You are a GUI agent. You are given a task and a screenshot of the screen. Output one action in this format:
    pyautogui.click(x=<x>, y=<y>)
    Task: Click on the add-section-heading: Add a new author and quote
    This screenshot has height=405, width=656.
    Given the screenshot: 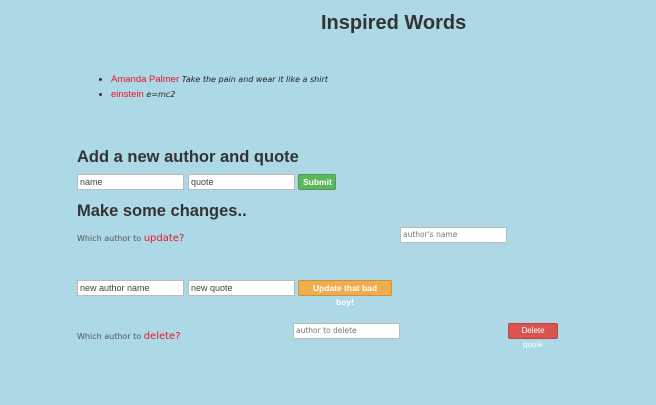 What is the action you would take?
    pyautogui.click(x=188, y=157)
    